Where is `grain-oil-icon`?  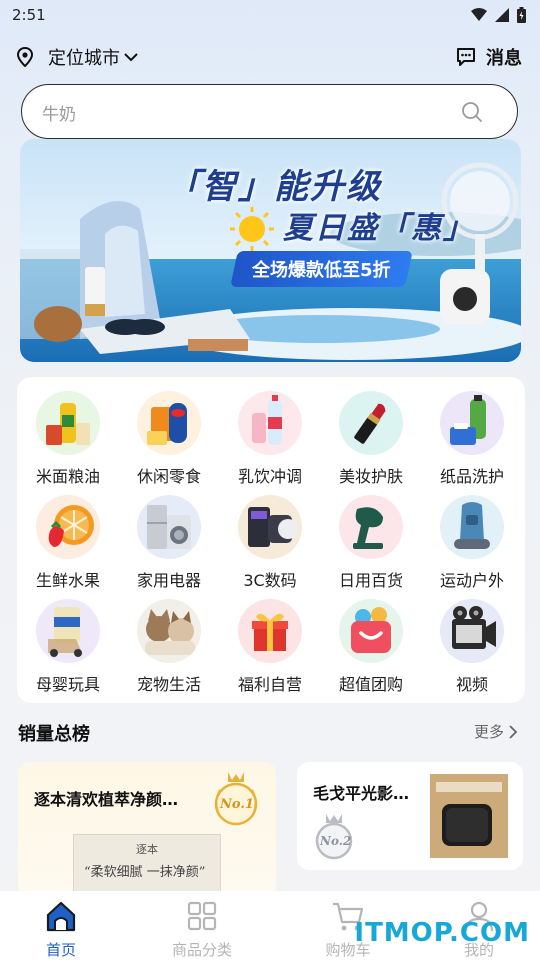
grain-oil-icon is located at coordinates (68, 423).